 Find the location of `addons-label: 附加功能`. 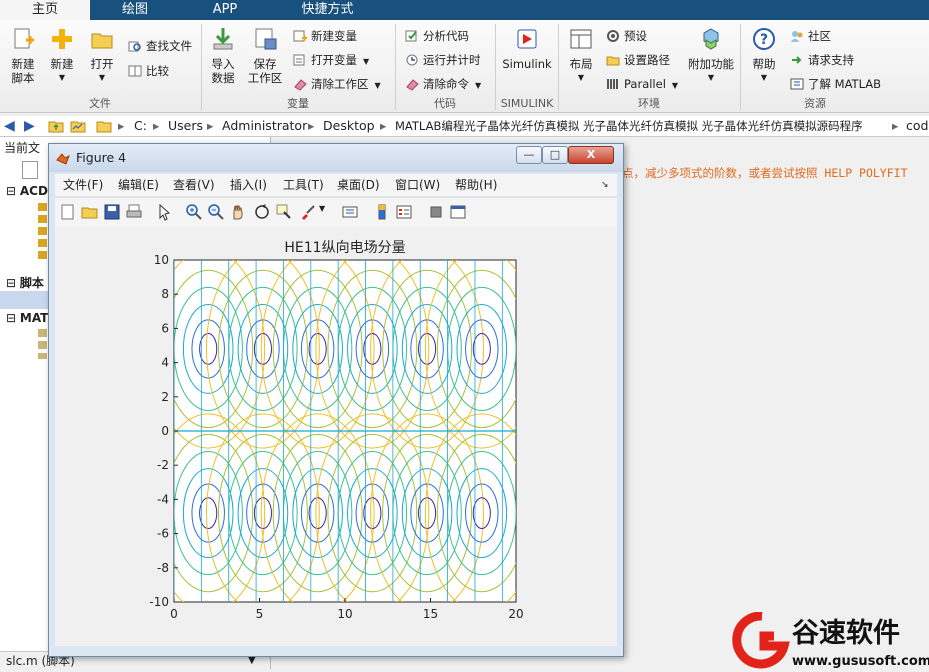

addons-label: 附加功能 is located at coordinates (711, 64).